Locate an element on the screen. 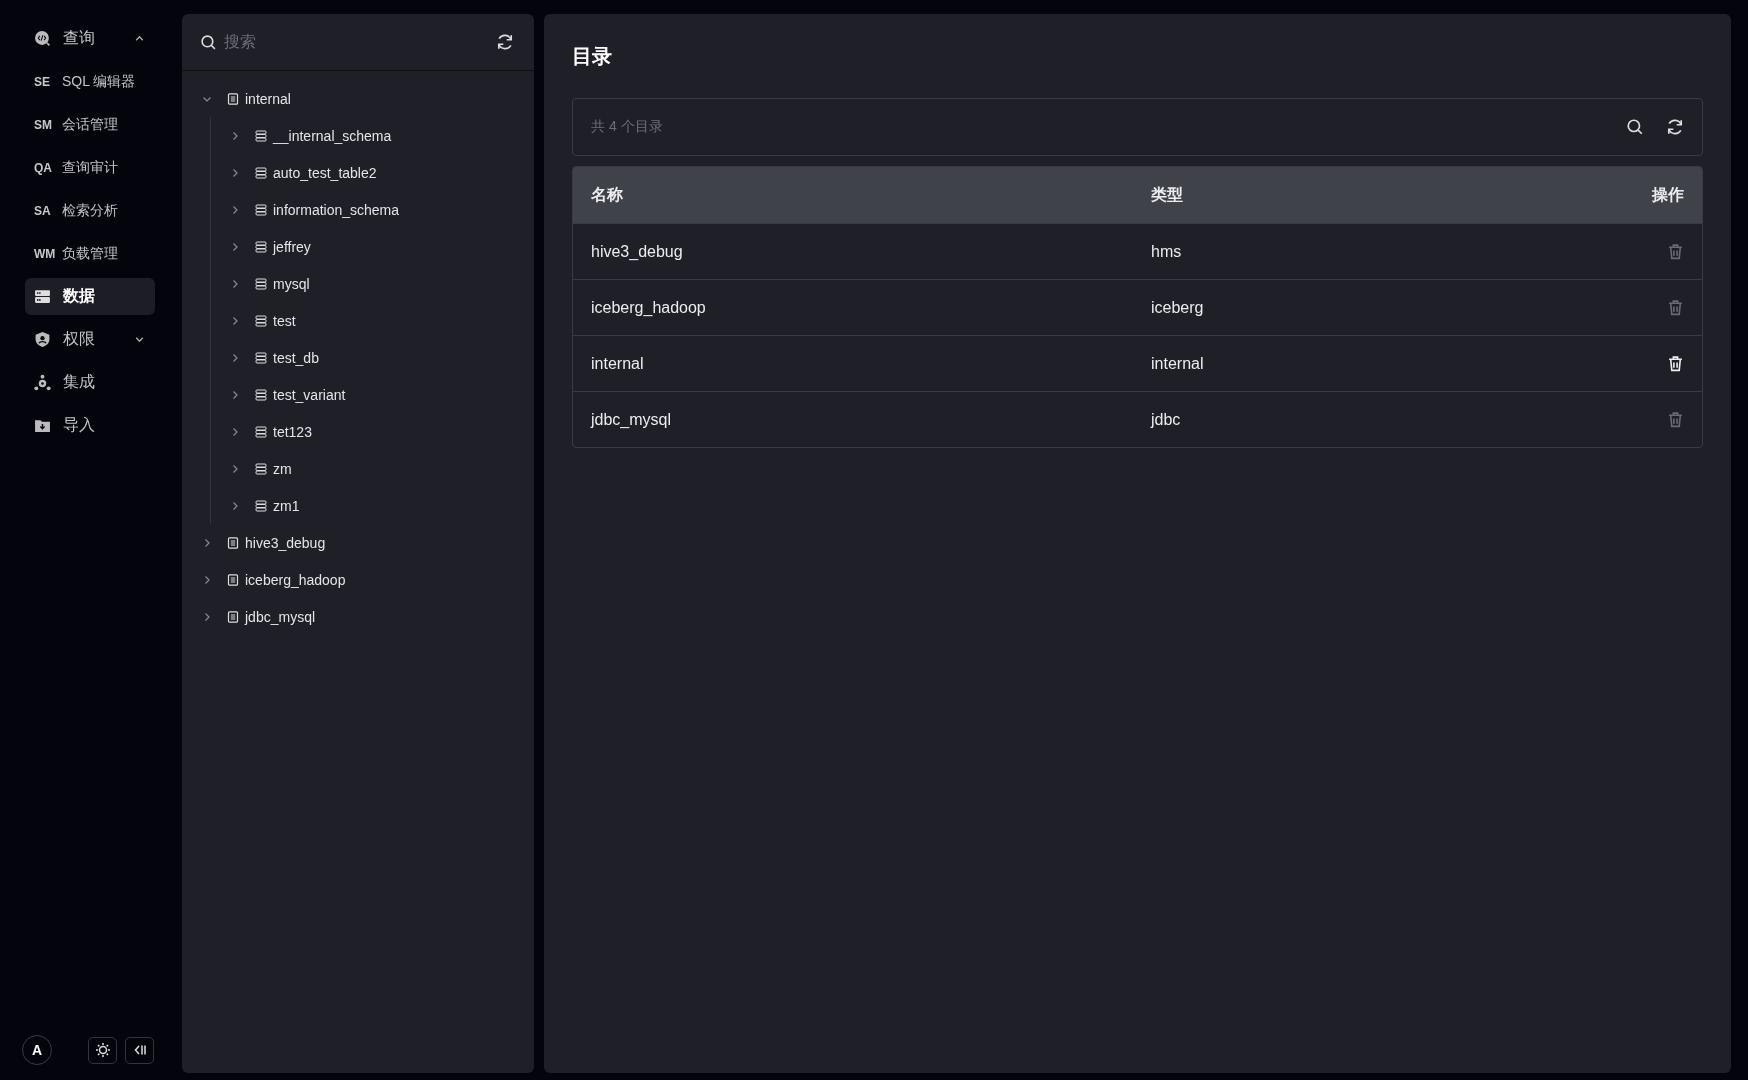 This screenshot has width=1748, height=1080. nav-item: 数据 is located at coordinates (90, 296).